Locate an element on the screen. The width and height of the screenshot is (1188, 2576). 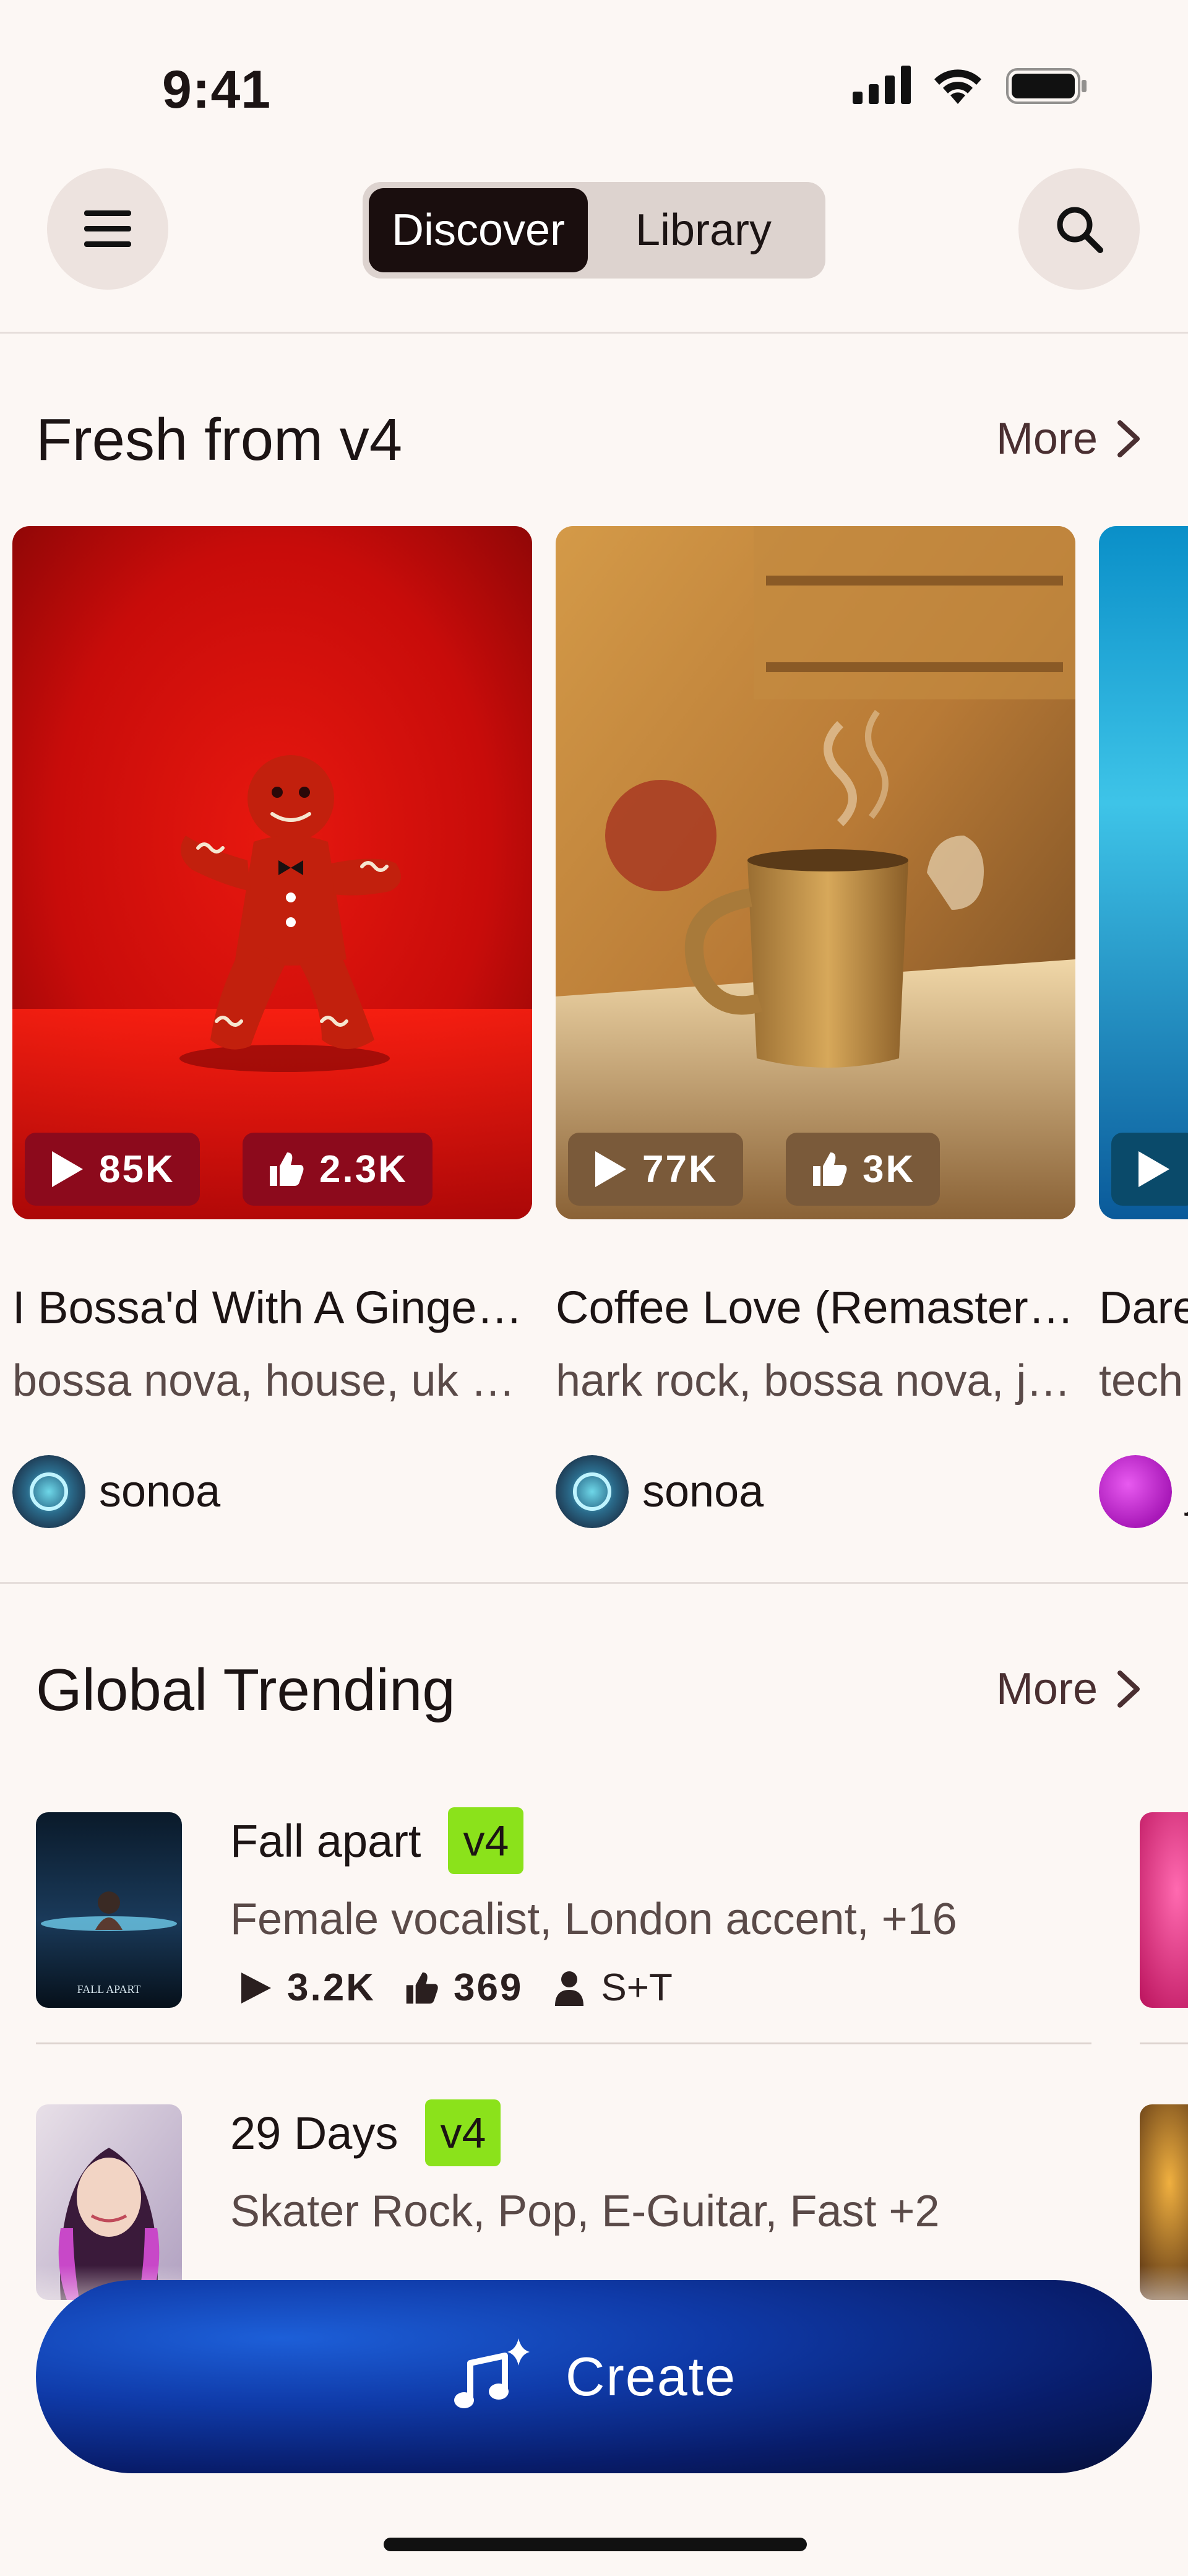
section-title-trending: Global Trending is located at coordinates (245, 1690).